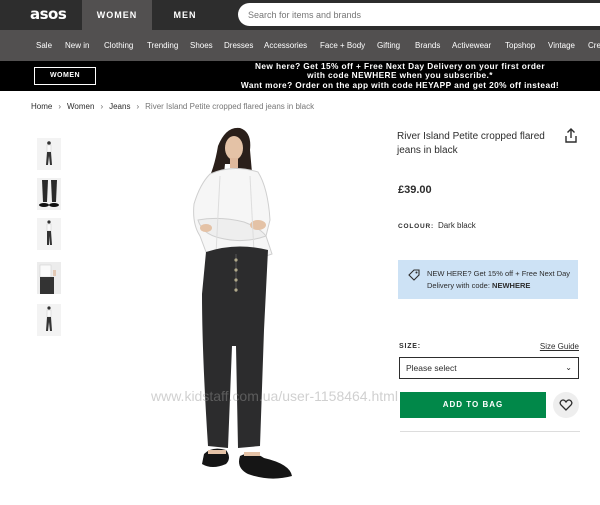  I want to click on size-select: Please select ⌄, so click(489, 368).